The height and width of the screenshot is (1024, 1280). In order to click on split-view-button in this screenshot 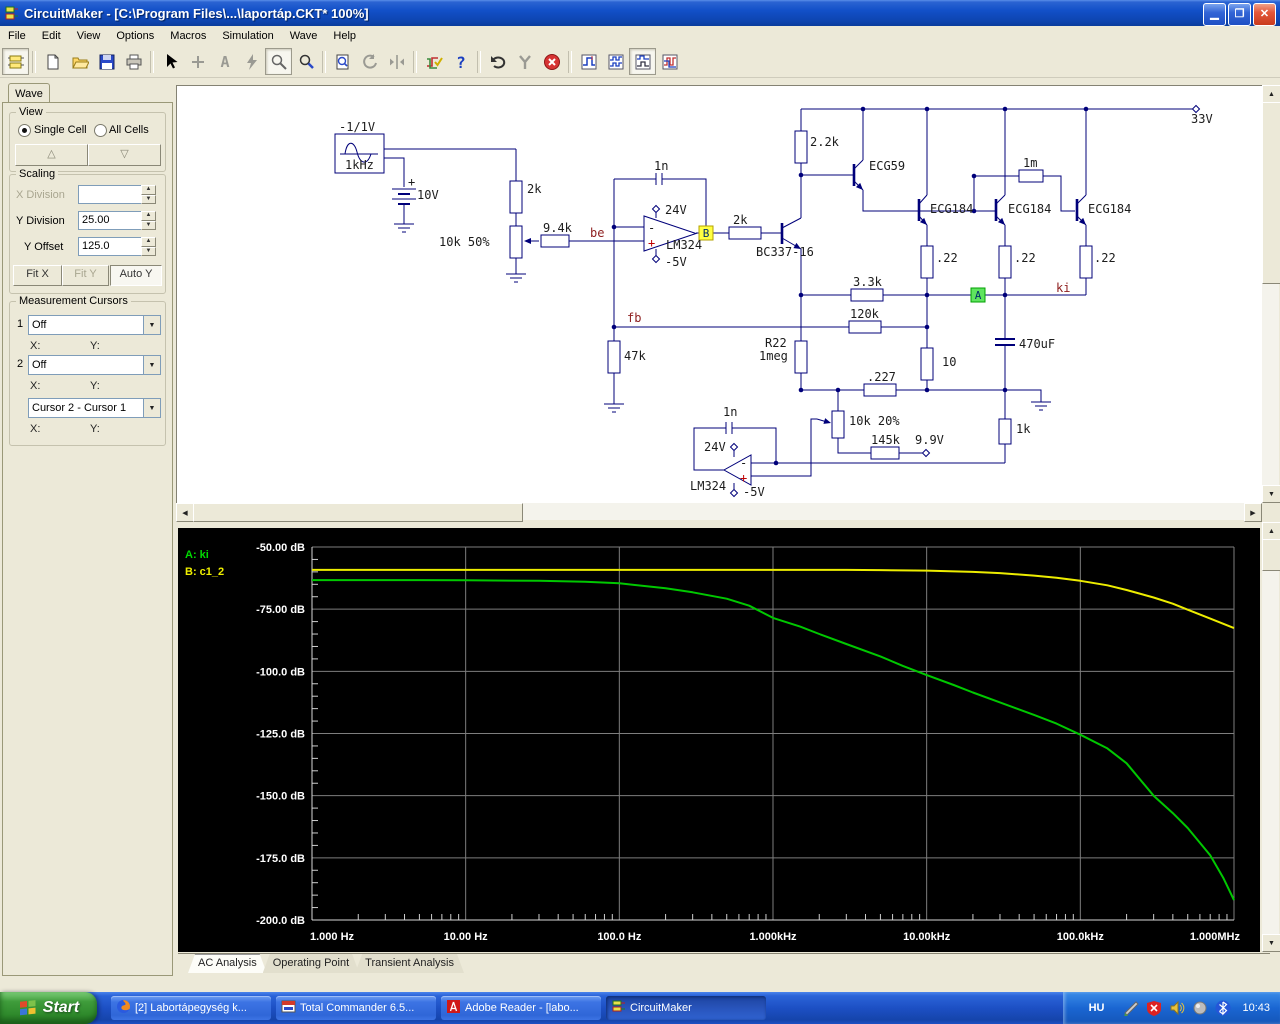, I will do `click(396, 61)`.